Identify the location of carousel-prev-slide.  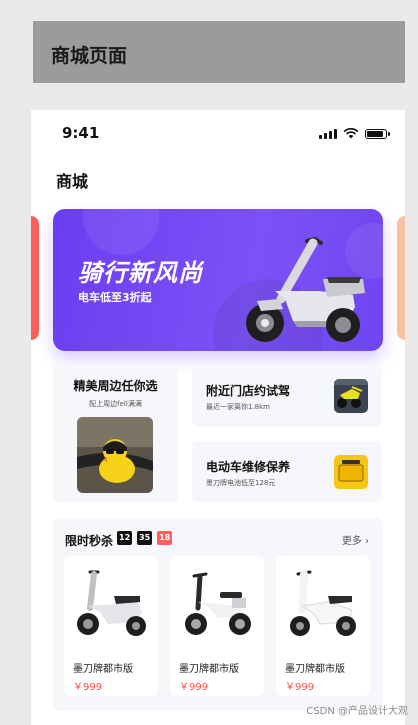
(35, 278).